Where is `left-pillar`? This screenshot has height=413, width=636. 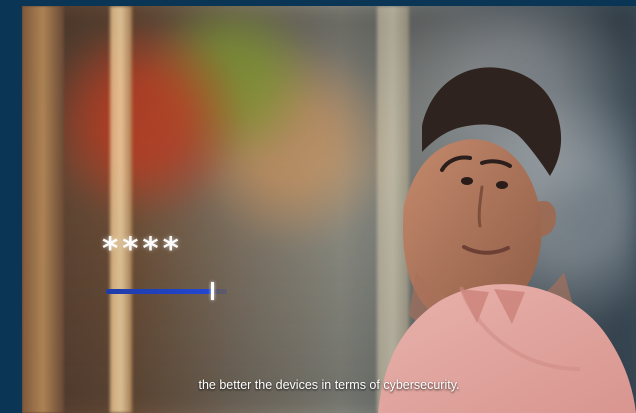
left-pillar is located at coordinates (43, 209).